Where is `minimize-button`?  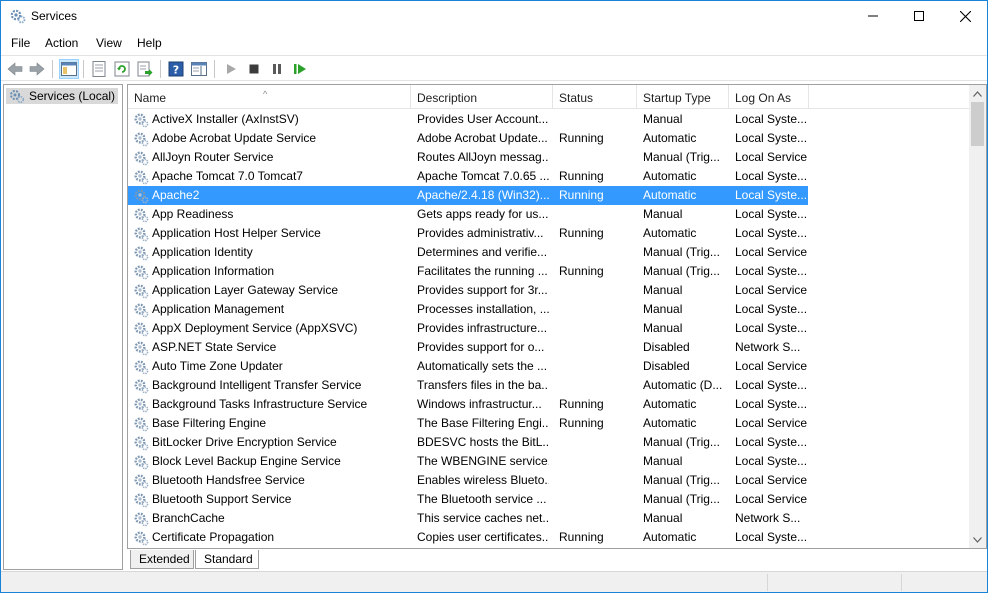
minimize-button is located at coordinates (873, 16).